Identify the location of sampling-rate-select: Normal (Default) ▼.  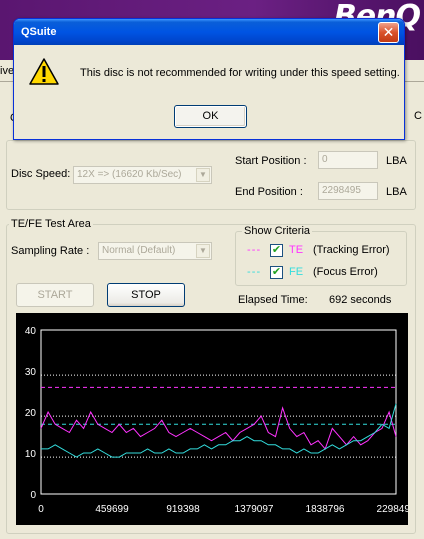
(155, 251).